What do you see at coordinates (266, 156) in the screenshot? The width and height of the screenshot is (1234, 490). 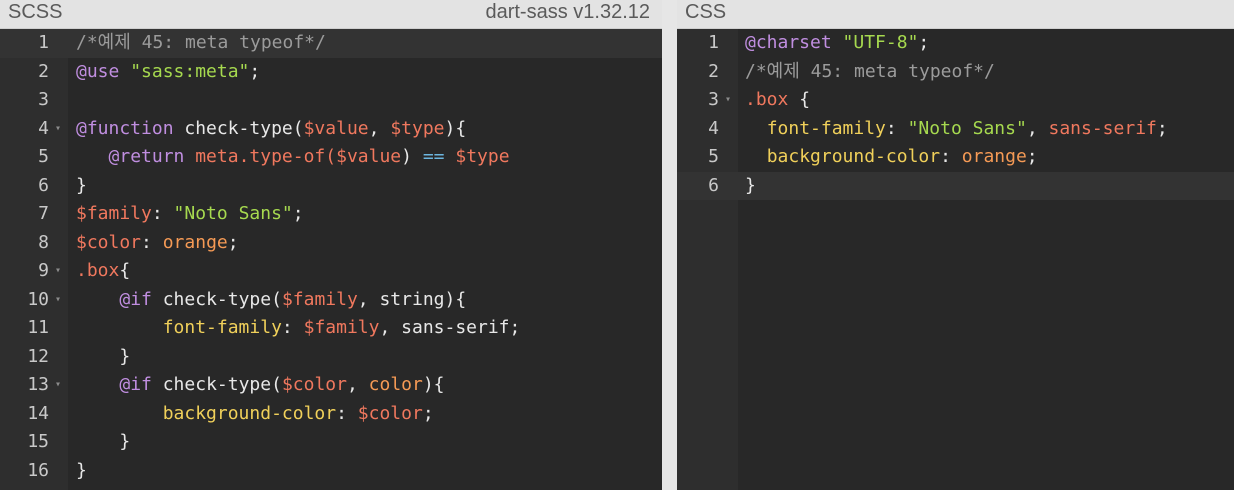 I see `code-token-variable: meta.type-of(` at bounding box center [266, 156].